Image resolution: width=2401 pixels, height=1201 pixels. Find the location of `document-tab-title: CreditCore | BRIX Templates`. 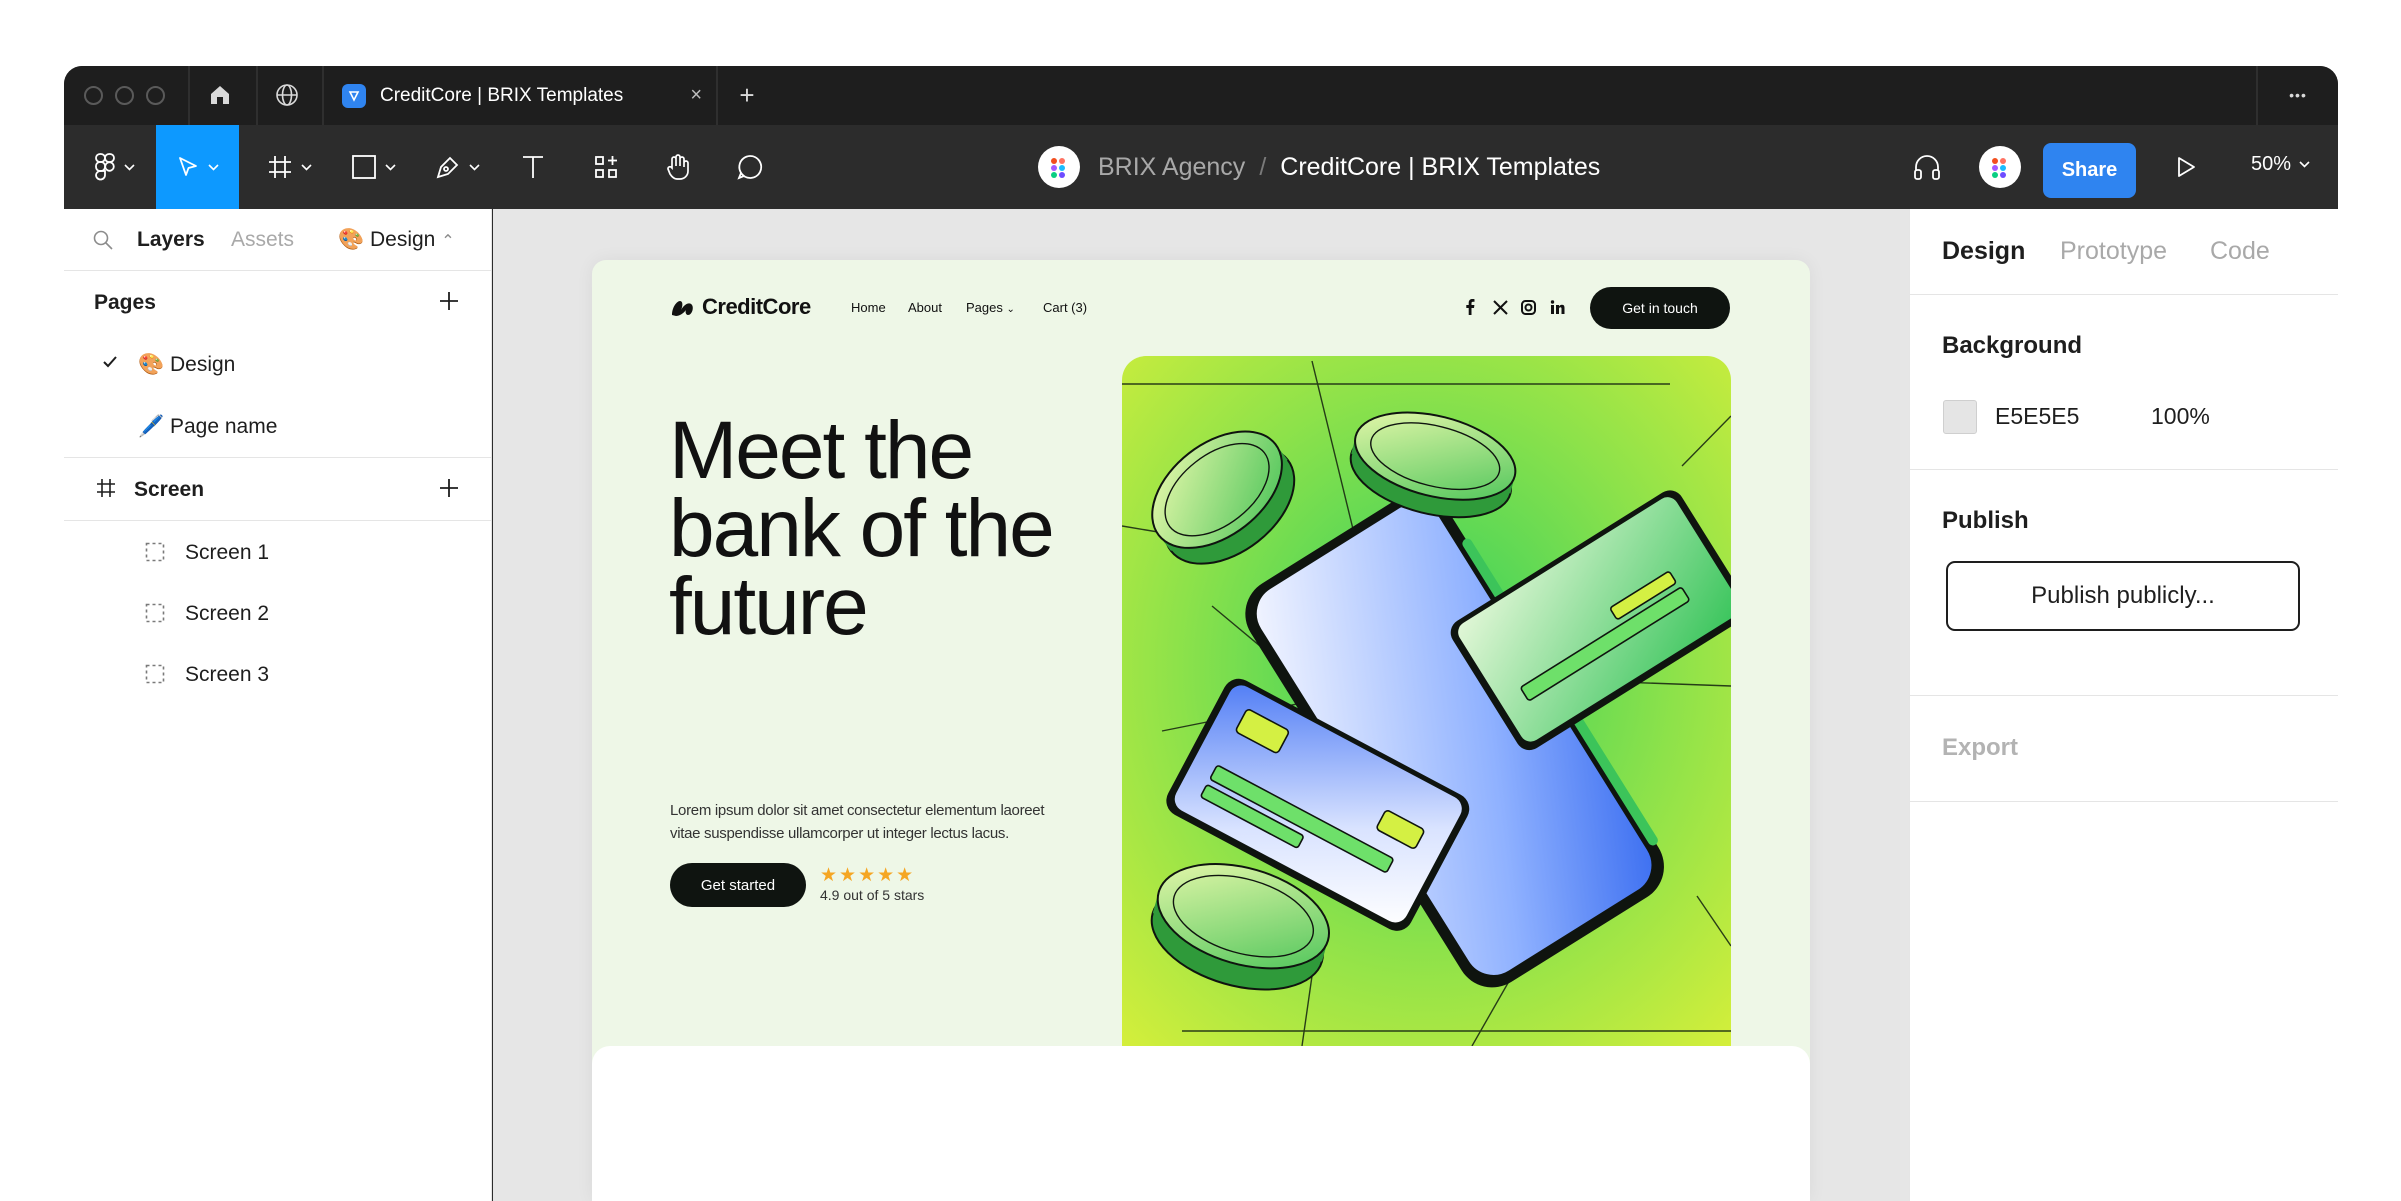

document-tab-title: CreditCore | BRIX Templates is located at coordinates (502, 95).